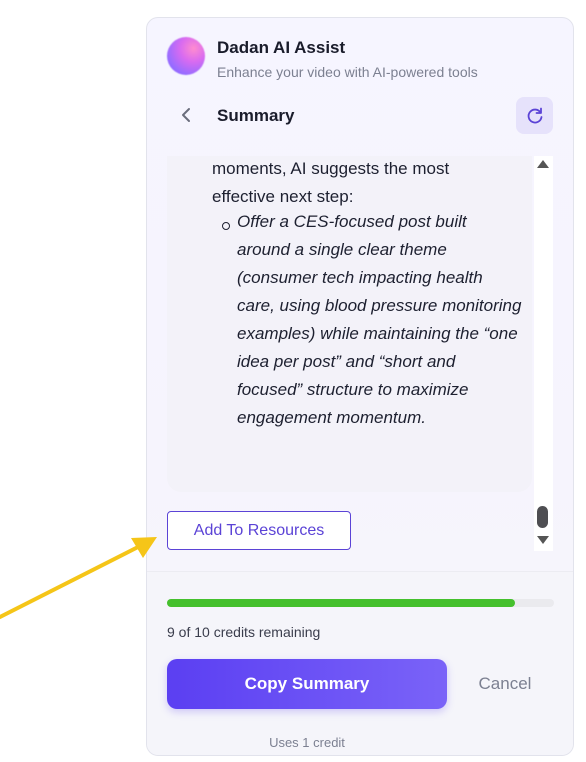  Describe the element at coordinates (505, 684) in the screenshot. I see `cancel-button: Cancel` at that location.